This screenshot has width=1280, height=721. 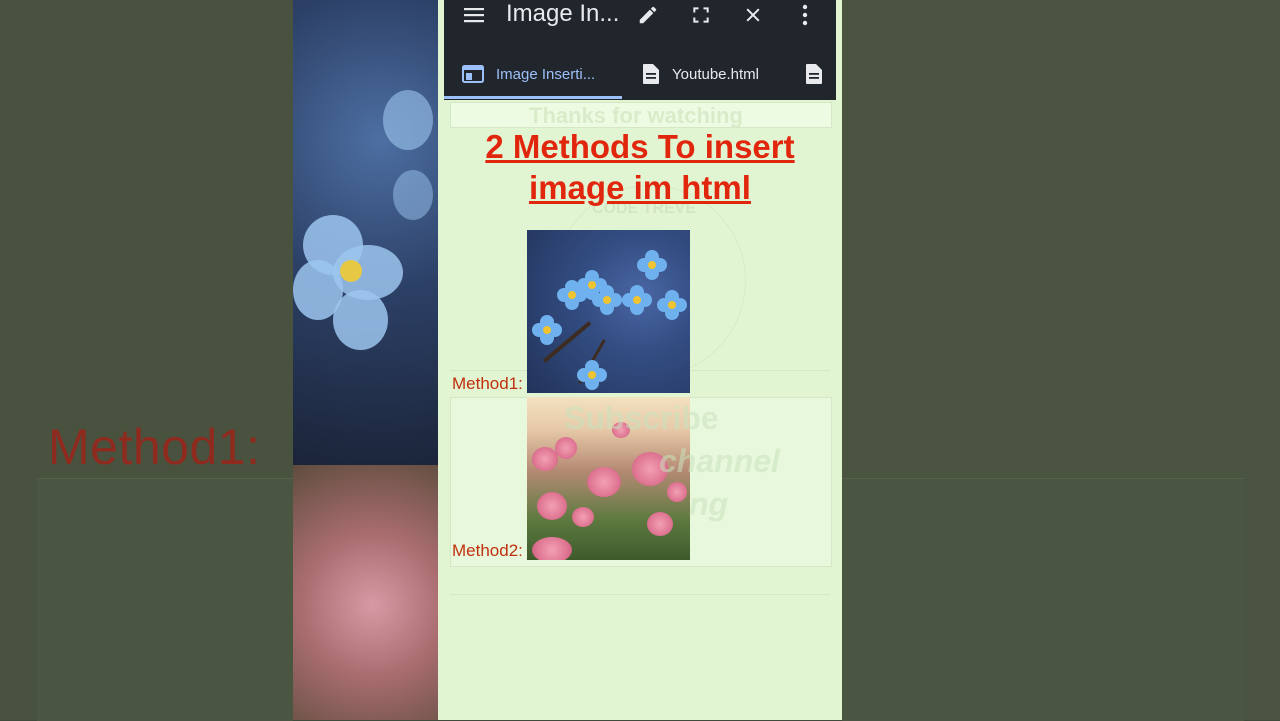 What do you see at coordinates (709, 504) in the screenshot?
I see `ghost-overlay-ng: ng` at bounding box center [709, 504].